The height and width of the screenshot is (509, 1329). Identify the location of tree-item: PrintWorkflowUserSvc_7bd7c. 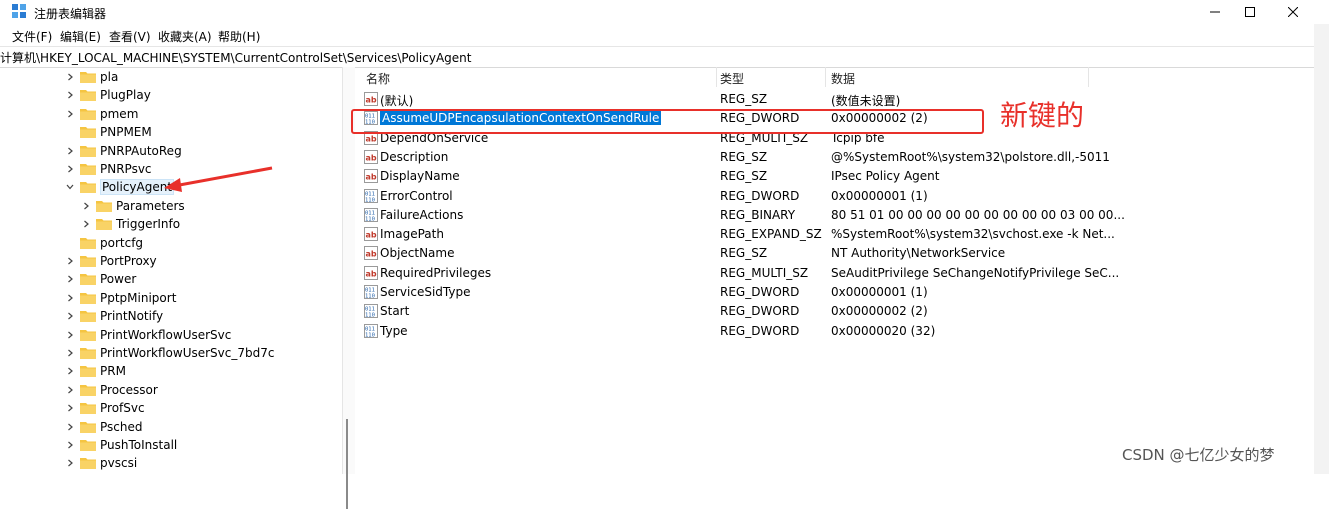
(169, 353).